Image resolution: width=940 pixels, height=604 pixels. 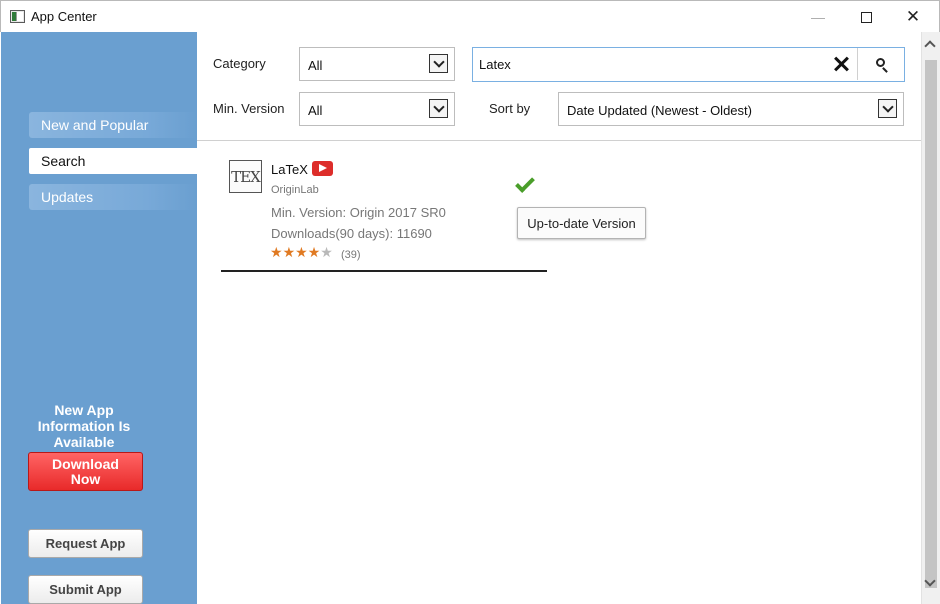 What do you see at coordinates (315, 65) in the screenshot?
I see `category-value: All` at bounding box center [315, 65].